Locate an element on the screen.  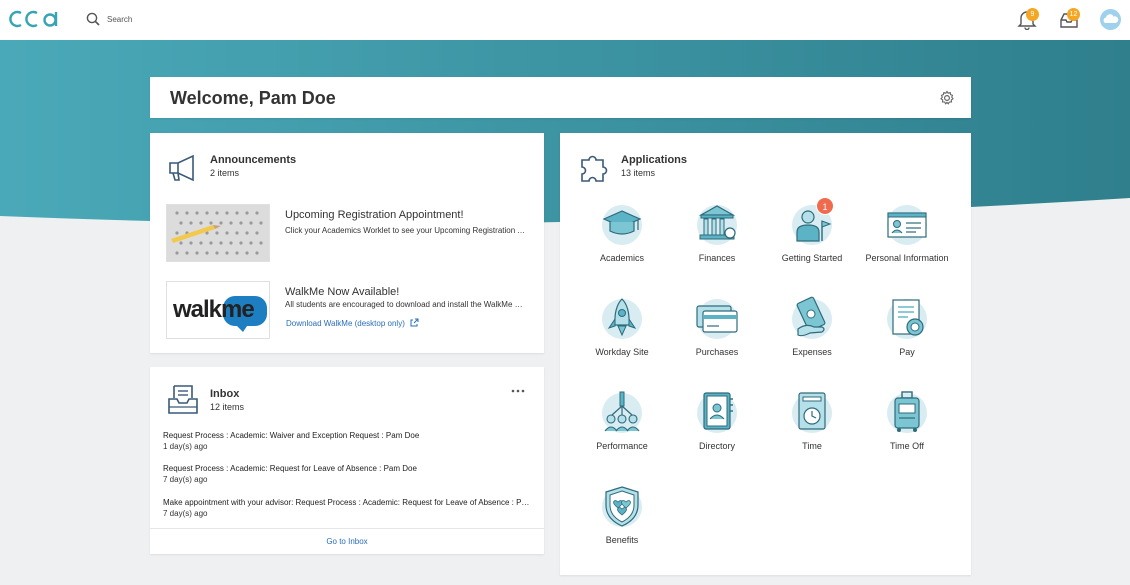
app-label: Academics is located at coordinates (621, 258).